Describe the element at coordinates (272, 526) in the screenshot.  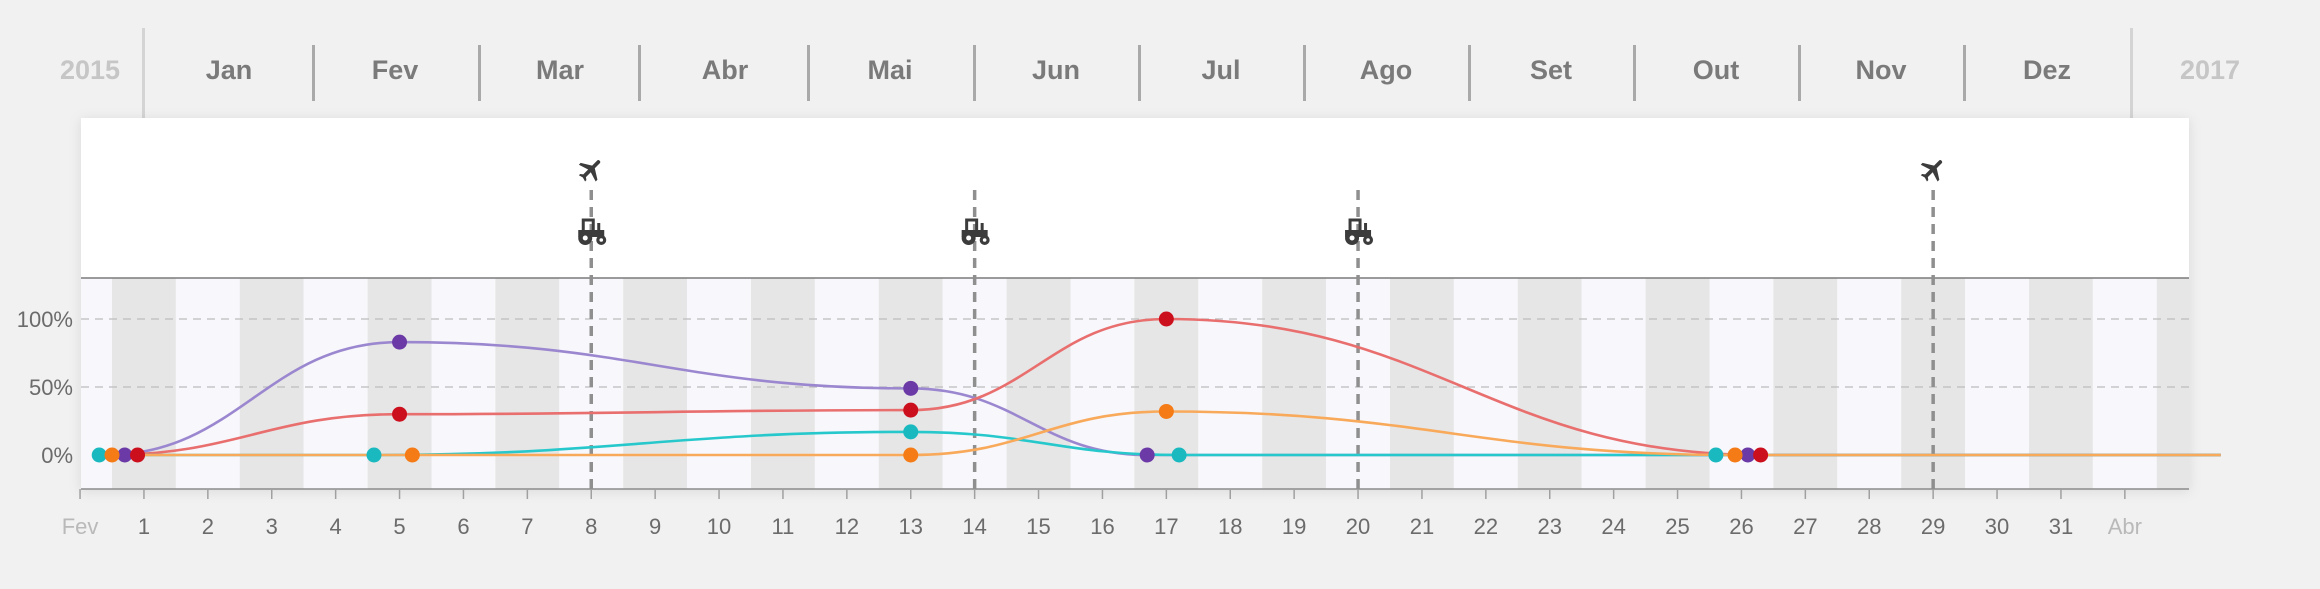
I see `x-tick-label: 3` at that location.